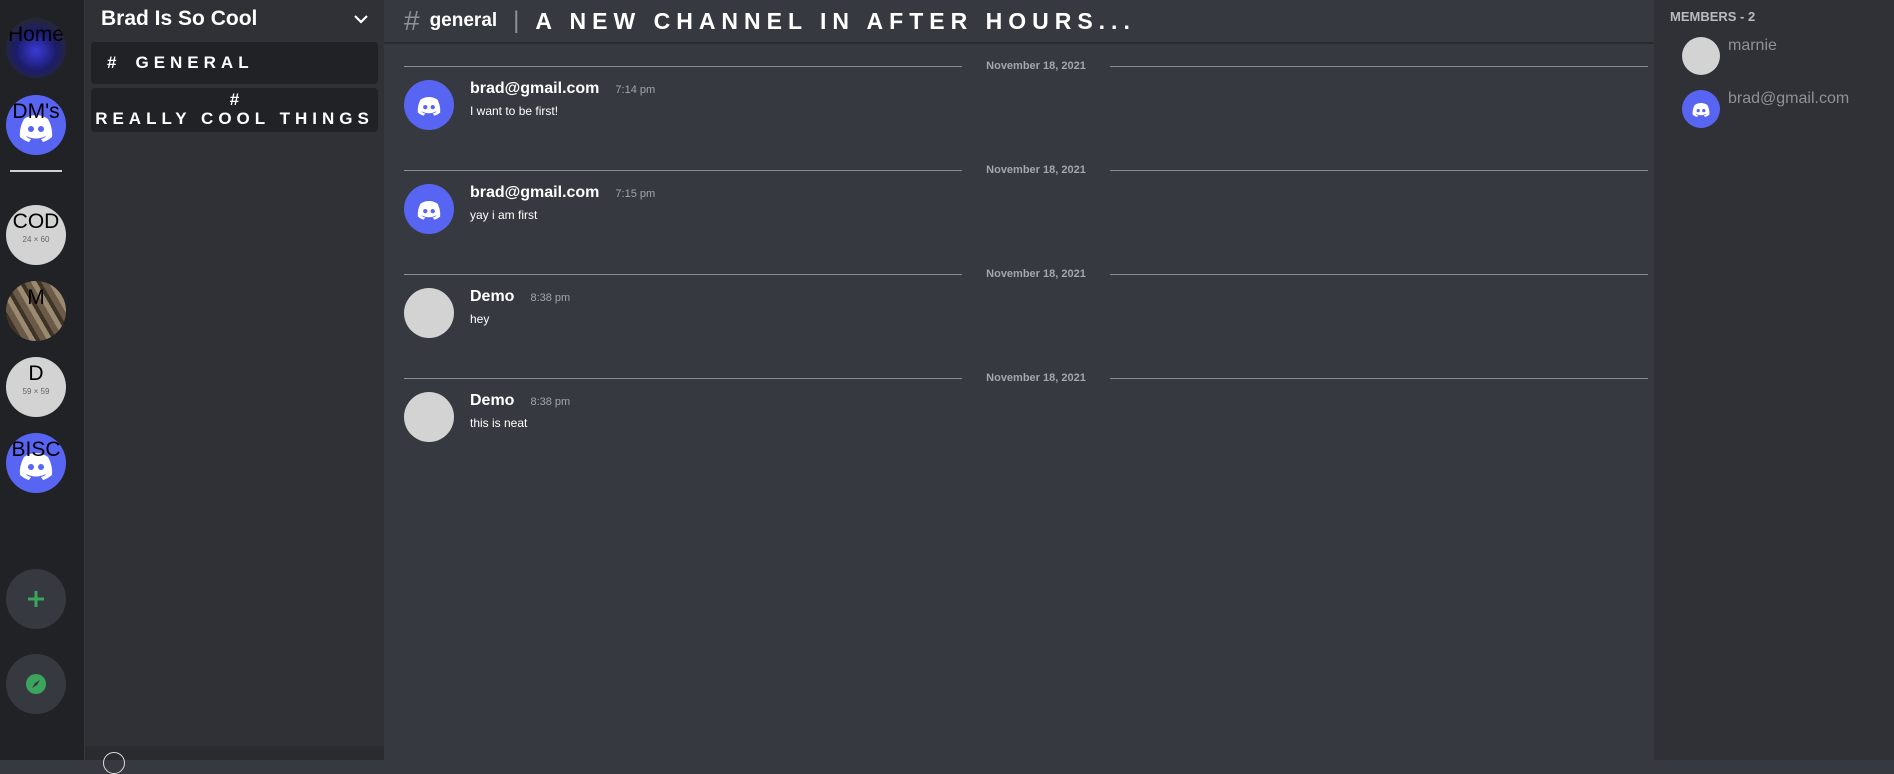  Describe the element at coordinates (1713, 16) in the screenshot. I see `member-list-title: MEMBERS - 2` at that location.